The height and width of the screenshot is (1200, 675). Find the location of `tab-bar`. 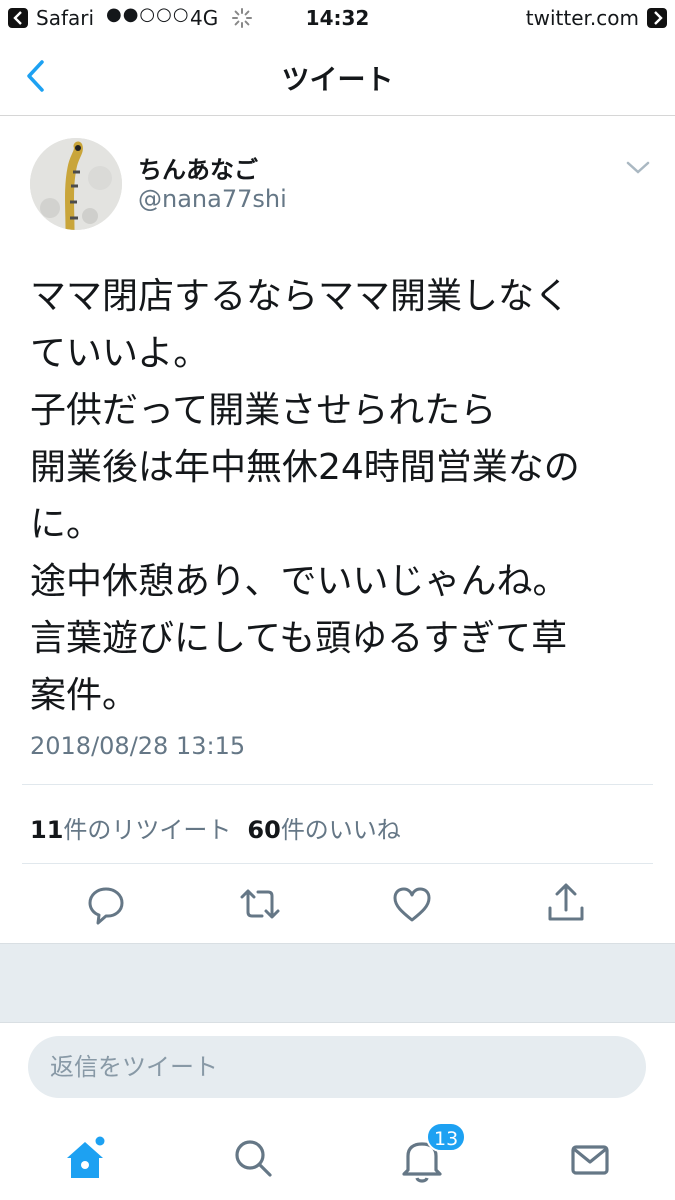

tab-bar is located at coordinates (337, 1155).